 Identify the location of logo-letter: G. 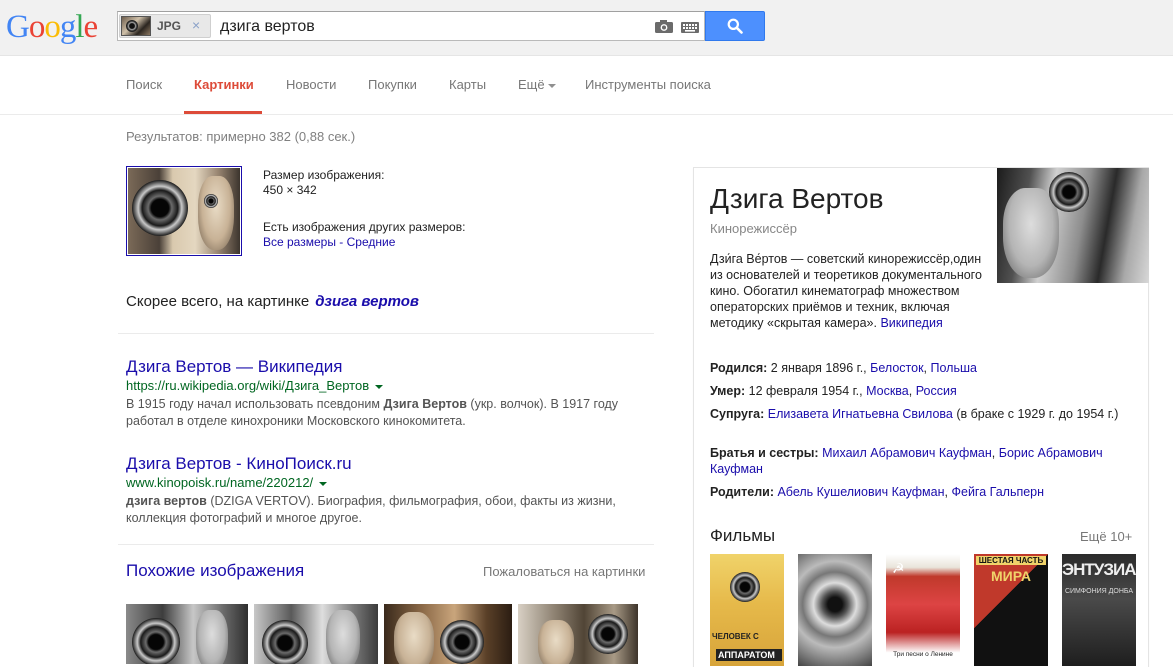
(18, 27).